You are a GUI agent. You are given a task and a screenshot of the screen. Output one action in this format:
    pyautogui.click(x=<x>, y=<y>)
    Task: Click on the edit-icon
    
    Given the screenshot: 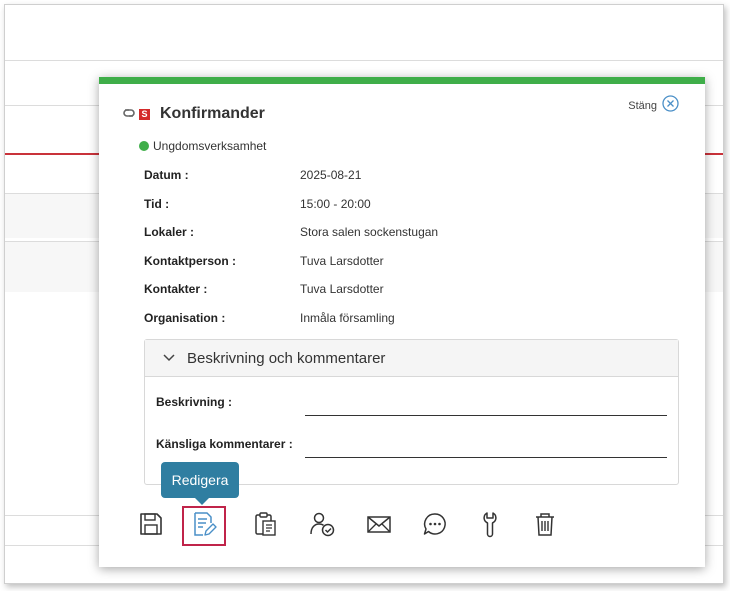 What is the action you would take?
    pyautogui.click(x=204, y=526)
    